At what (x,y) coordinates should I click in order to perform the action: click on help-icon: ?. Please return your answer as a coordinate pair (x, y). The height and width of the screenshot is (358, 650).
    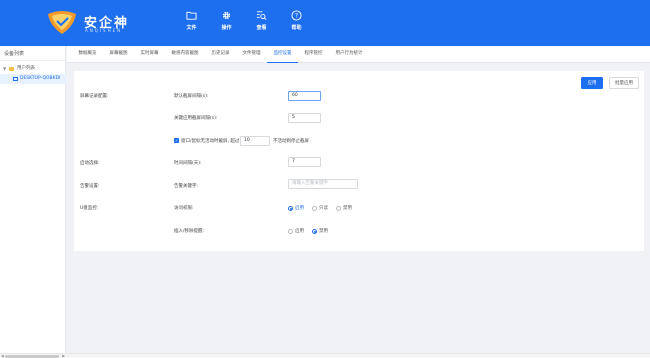
    Looking at the image, I should click on (296, 15).